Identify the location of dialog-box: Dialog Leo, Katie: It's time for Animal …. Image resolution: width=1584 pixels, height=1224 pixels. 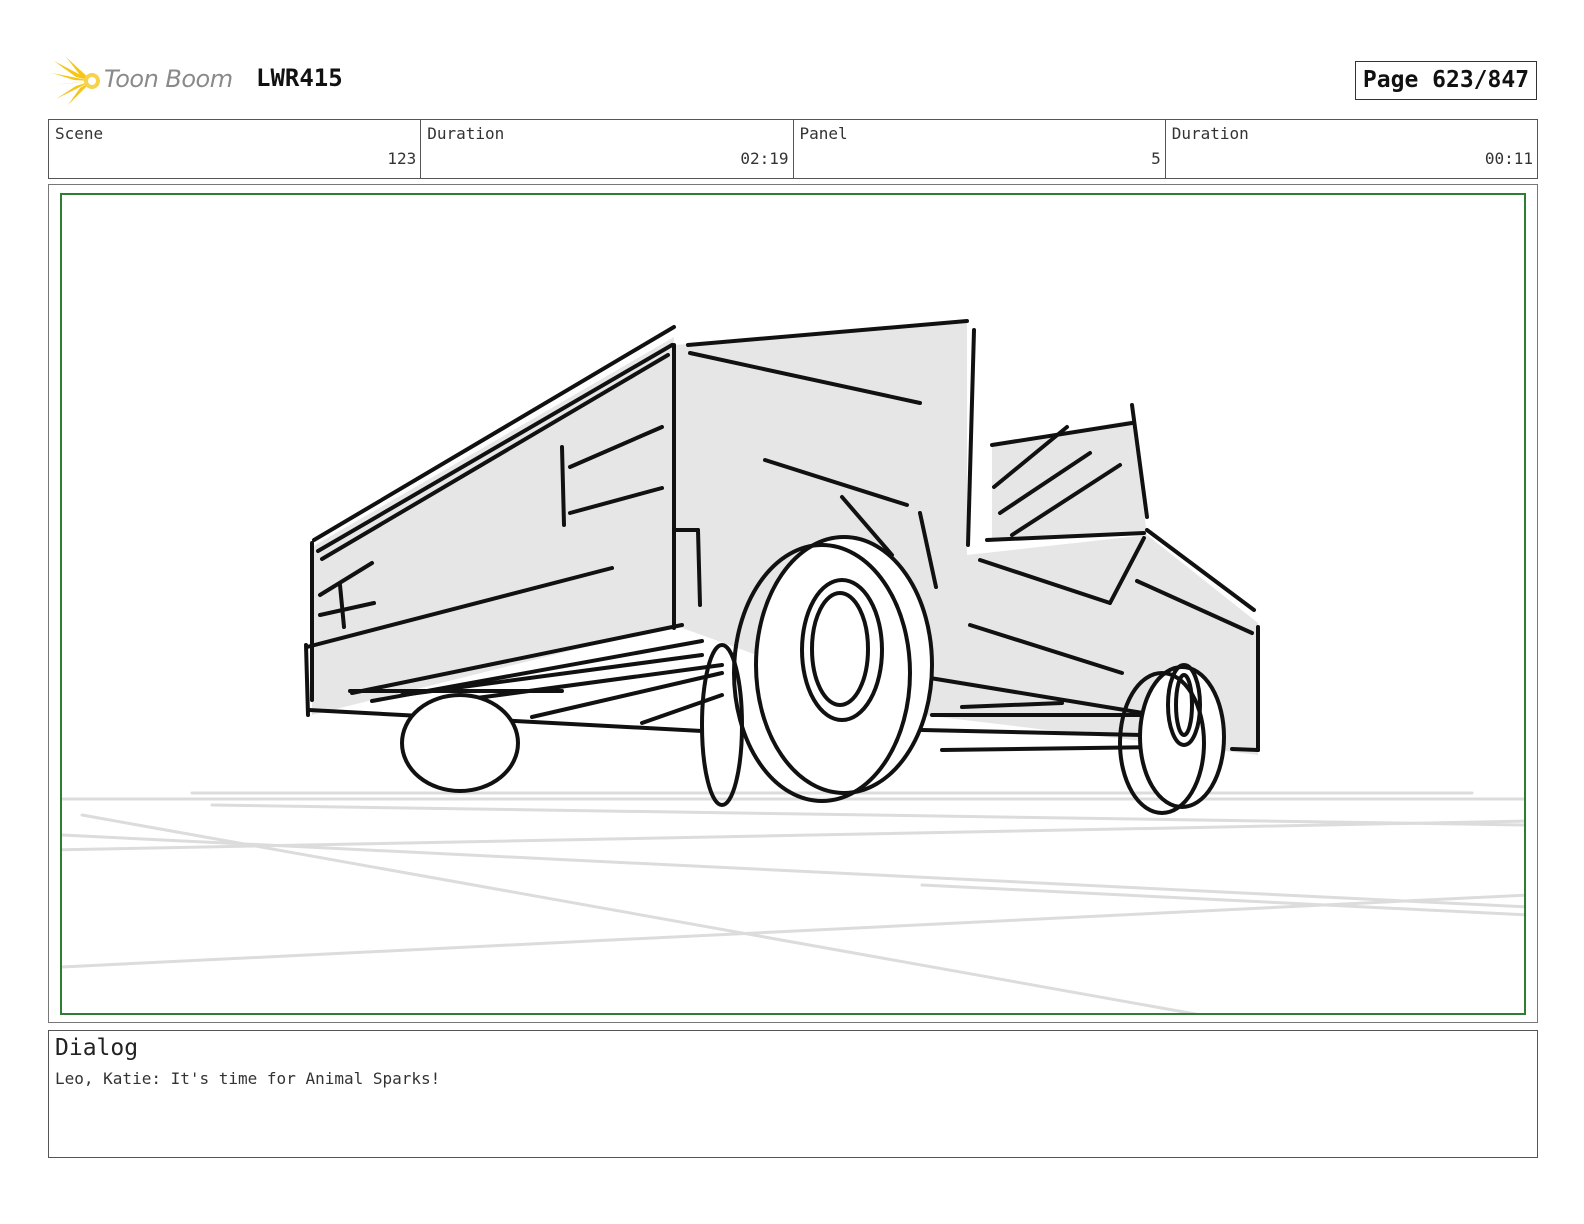
(793, 1094).